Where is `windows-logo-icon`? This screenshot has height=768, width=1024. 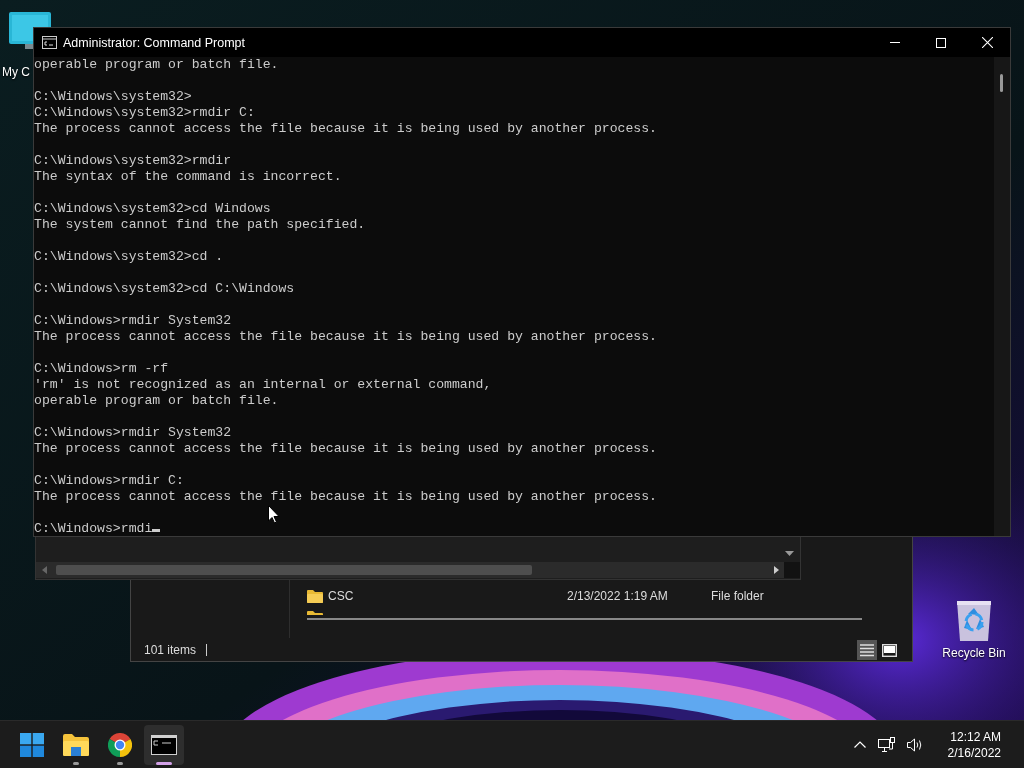
windows-logo-icon is located at coordinates (32, 744).